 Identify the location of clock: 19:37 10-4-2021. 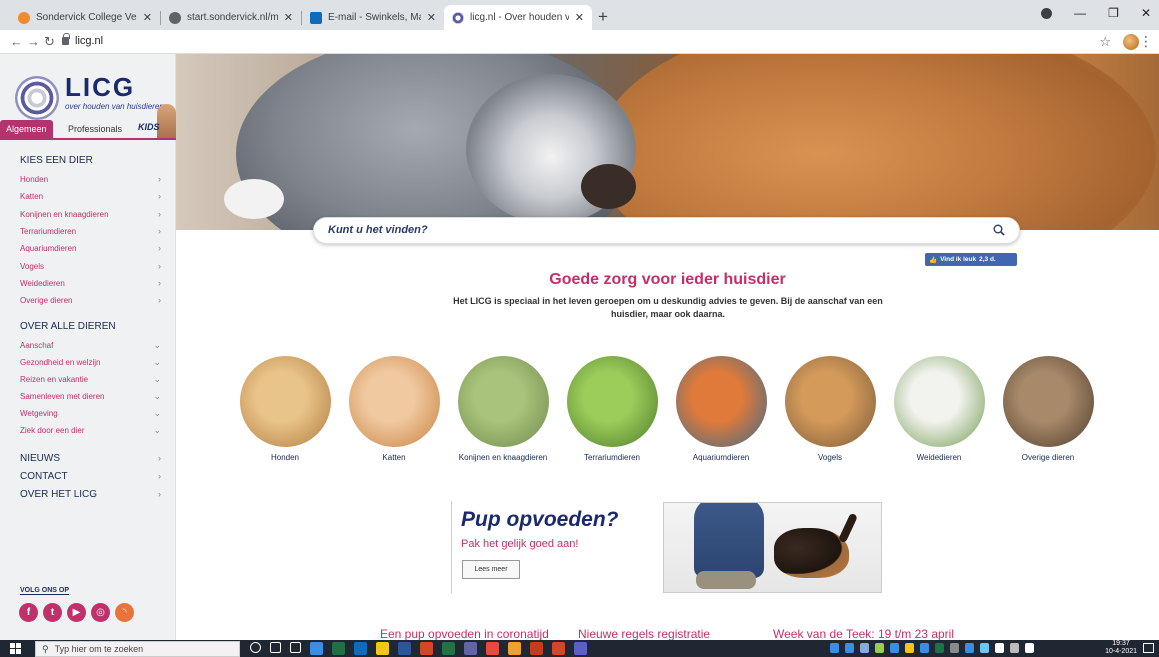
(1121, 648).